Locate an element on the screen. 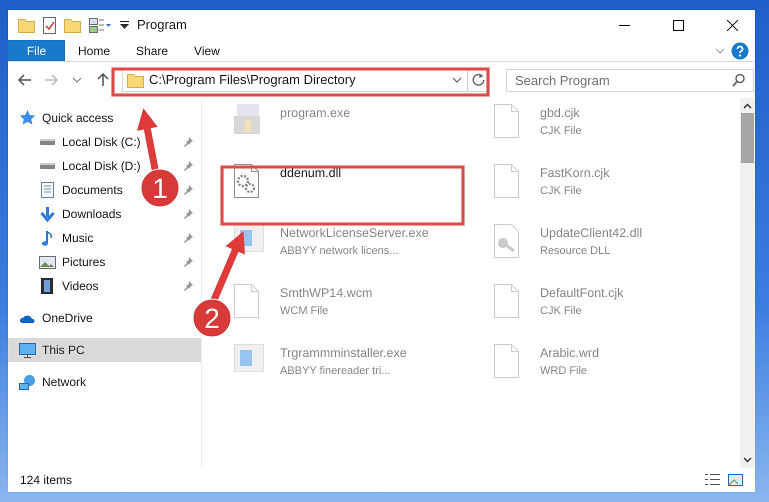 The image size is (769, 502). videos-icon is located at coordinates (47, 286).